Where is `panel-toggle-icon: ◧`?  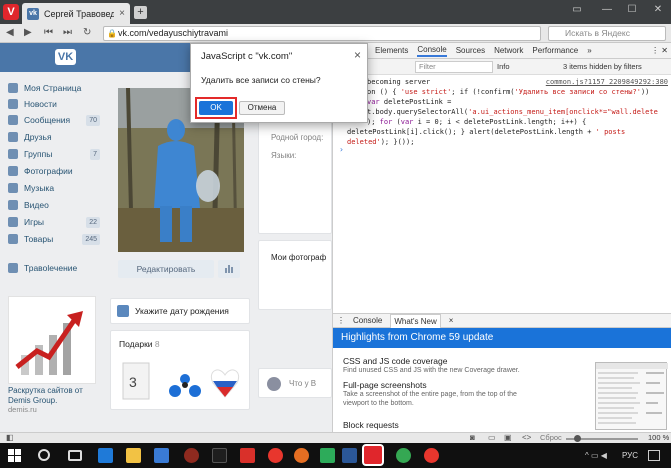 panel-toggle-icon: ◧ is located at coordinates (10, 437).